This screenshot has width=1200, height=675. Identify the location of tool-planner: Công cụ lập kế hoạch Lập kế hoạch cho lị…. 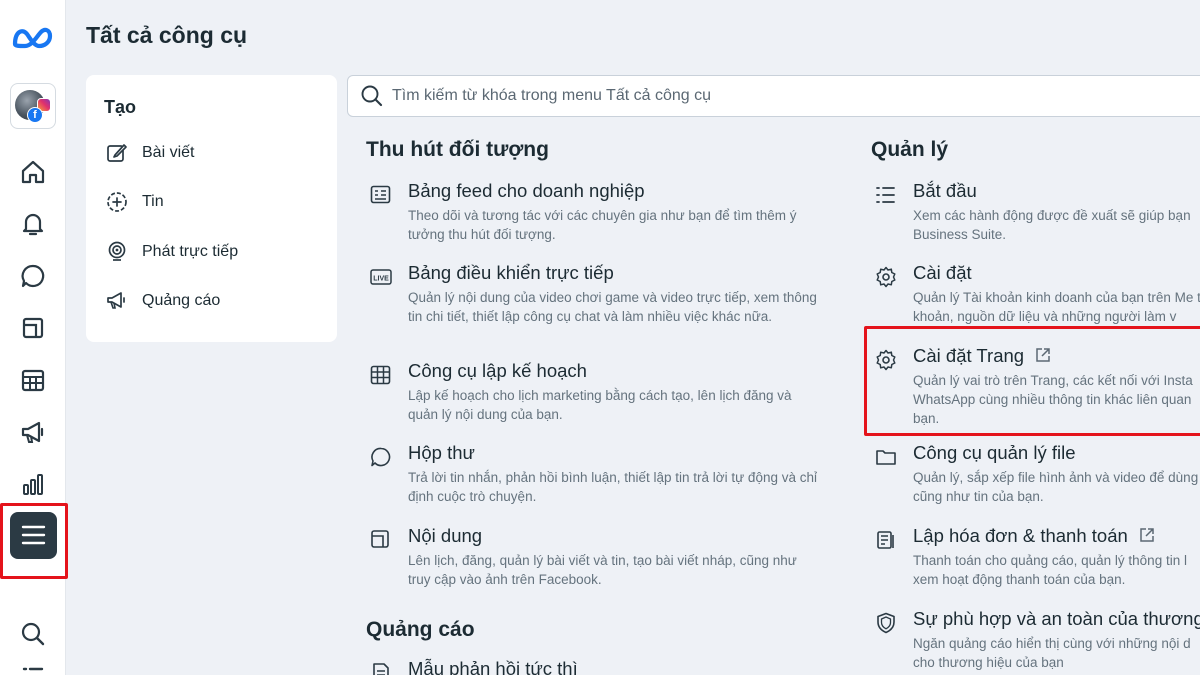
(600, 395).